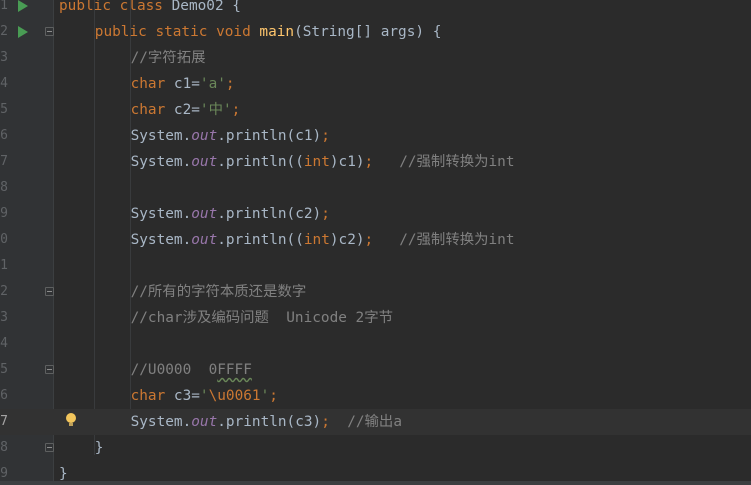 Image resolution: width=751 pixels, height=485 pixels. Describe the element at coordinates (174, 370) in the screenshot. I see `code-token: //U0000 0` at that location.